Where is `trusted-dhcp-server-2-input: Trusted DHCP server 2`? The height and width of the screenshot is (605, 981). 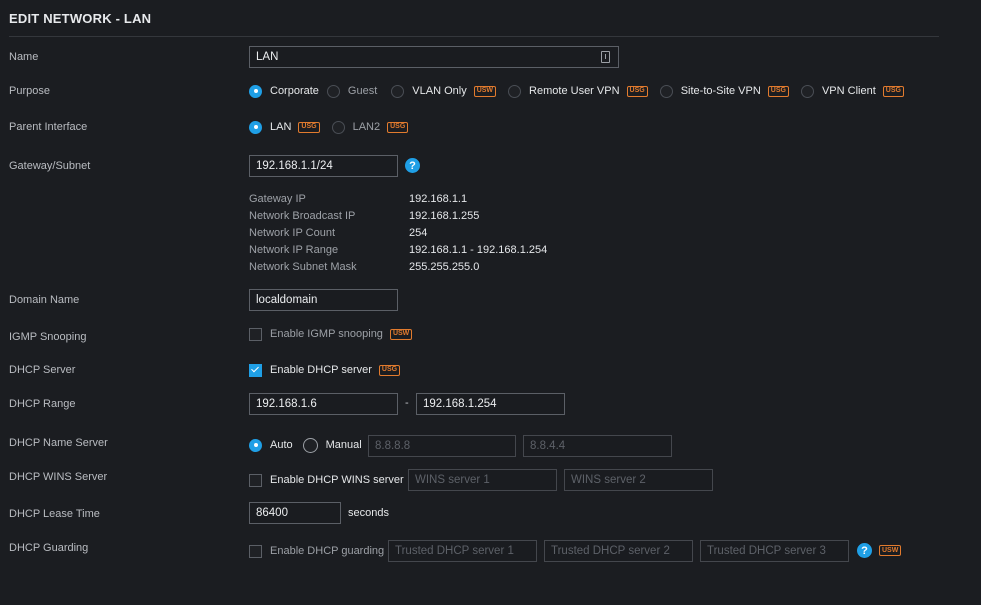 trusted-dhcp-server-2-input: Trusted DHCP server 2 is located at coordinates (618, 551).